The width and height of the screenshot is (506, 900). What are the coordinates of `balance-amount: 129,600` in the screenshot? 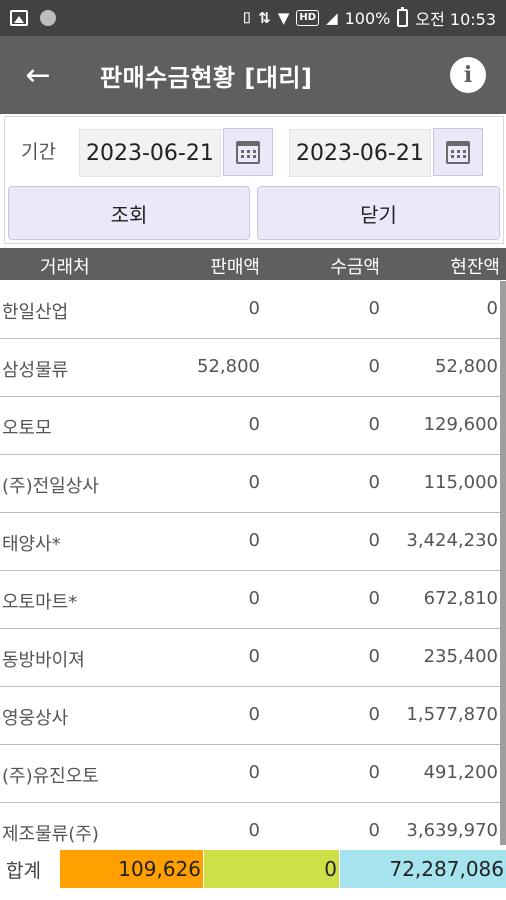 It's located at (460, 424).